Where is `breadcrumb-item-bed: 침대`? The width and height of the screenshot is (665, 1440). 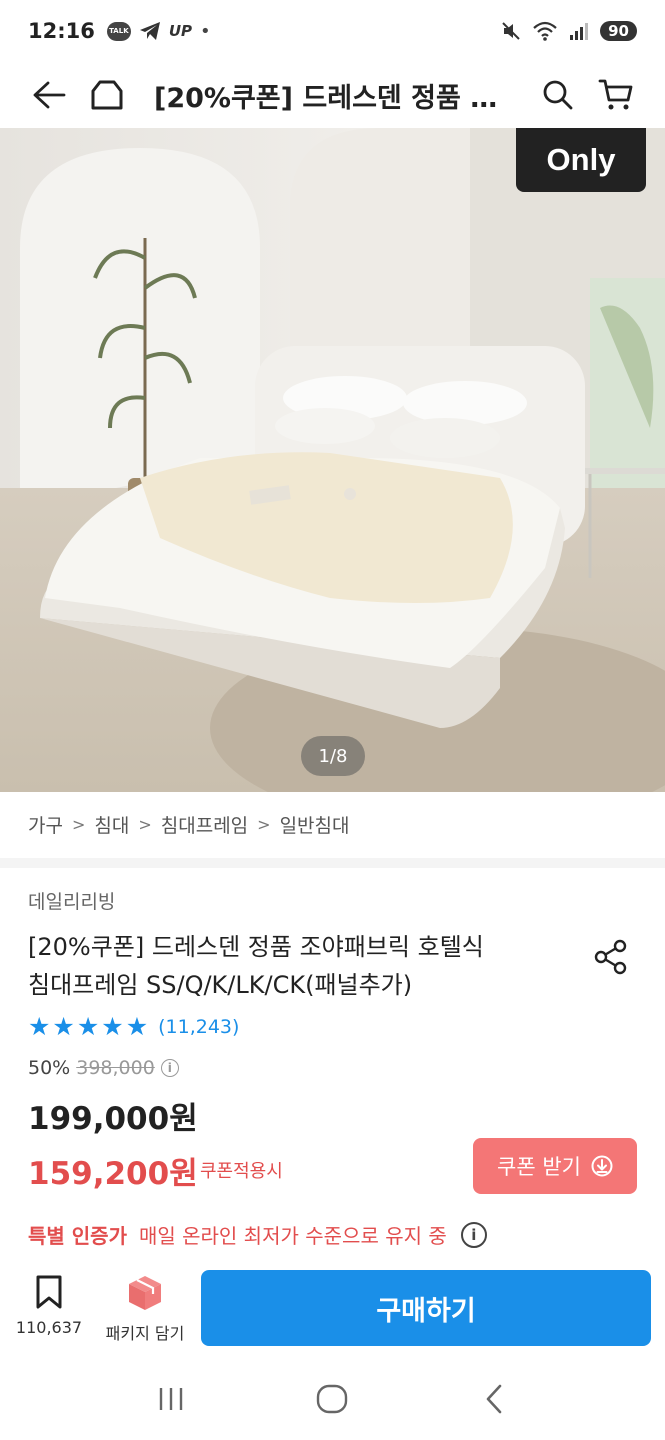
breadcrumb-item-bed: 침대 is located at coordinates (111, 824).